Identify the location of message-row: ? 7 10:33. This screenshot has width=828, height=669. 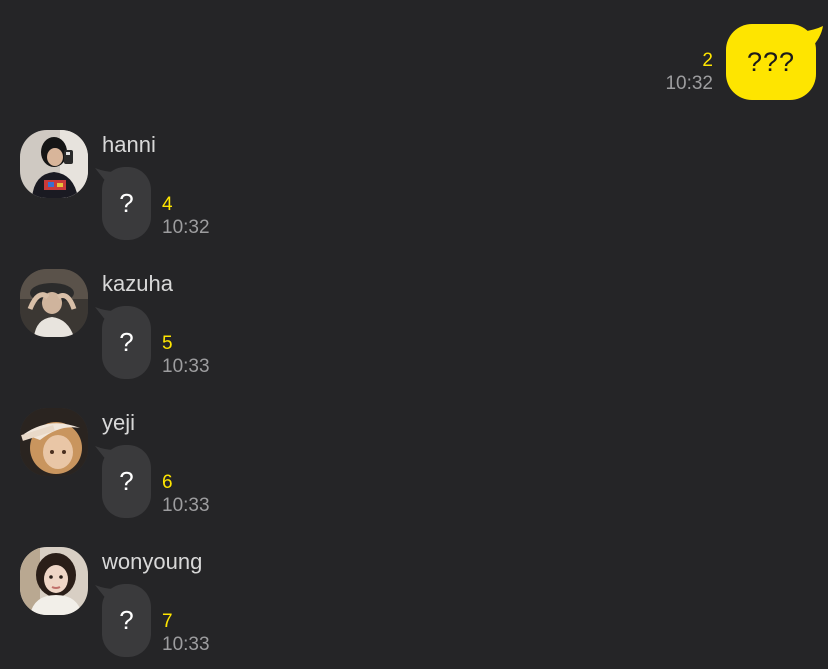
(152, 620).